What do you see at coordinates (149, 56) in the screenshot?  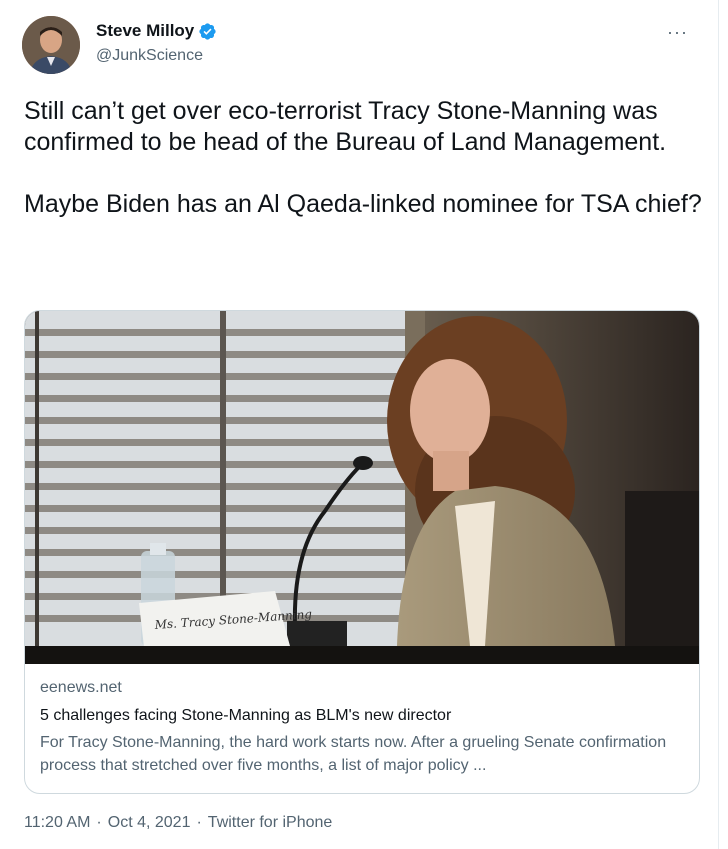 I see `user-handle: @JunkScience` at bounding box center [149, 56].